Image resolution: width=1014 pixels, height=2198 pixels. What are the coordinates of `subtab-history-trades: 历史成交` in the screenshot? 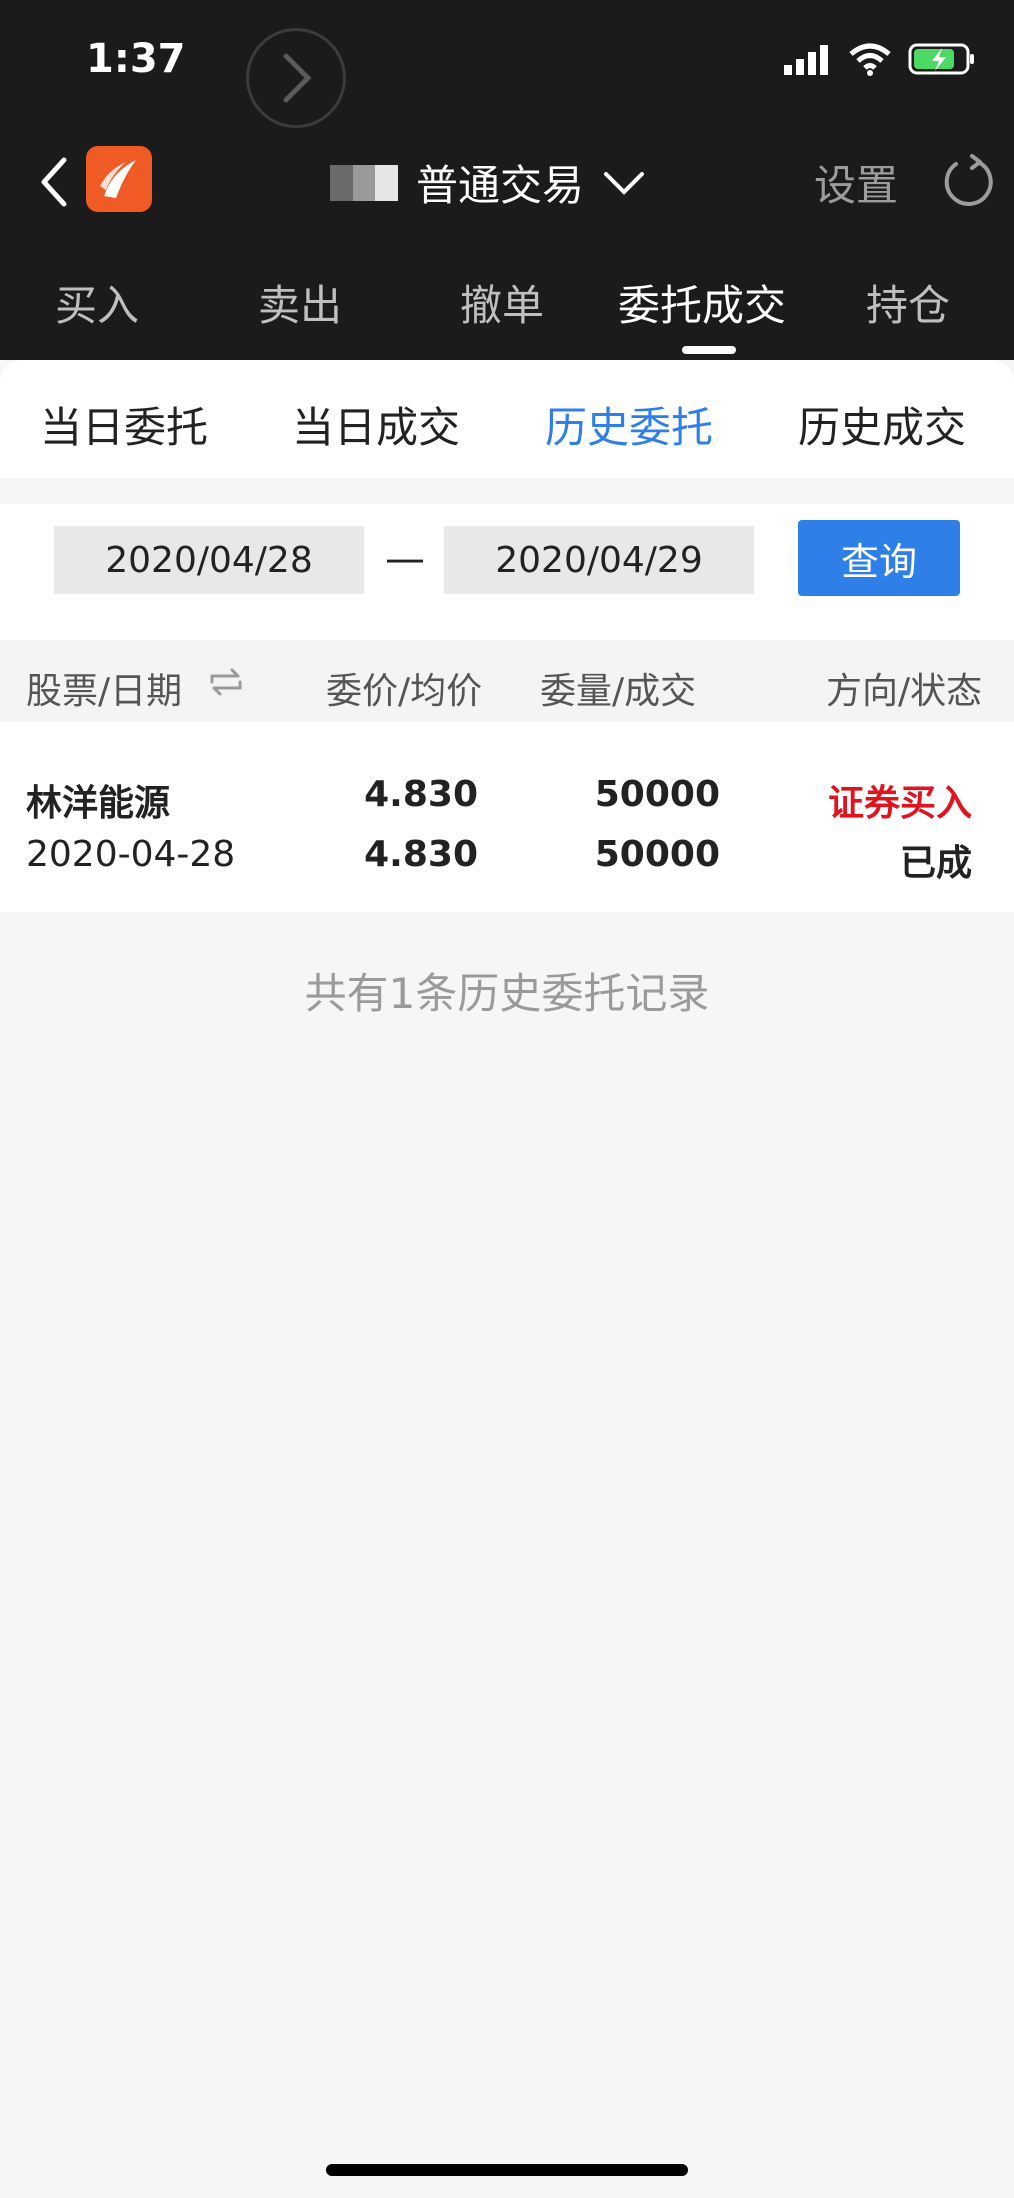 It's located at (882, 424).